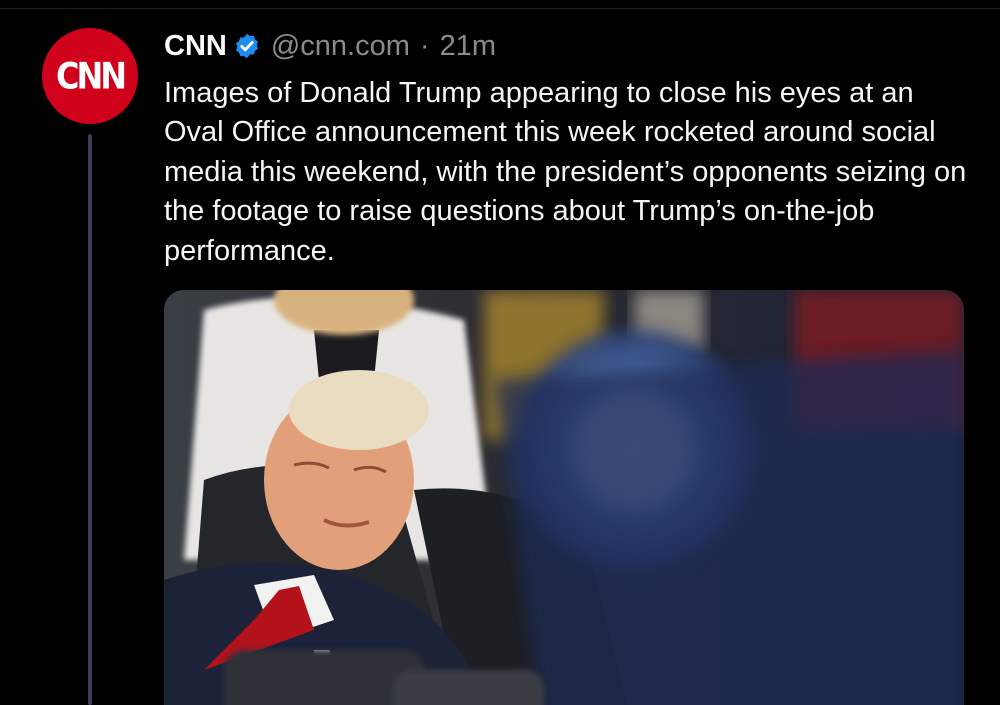 The image size is (1000, 705). I want to click on author-display-name: CNN, so click(195, 46).